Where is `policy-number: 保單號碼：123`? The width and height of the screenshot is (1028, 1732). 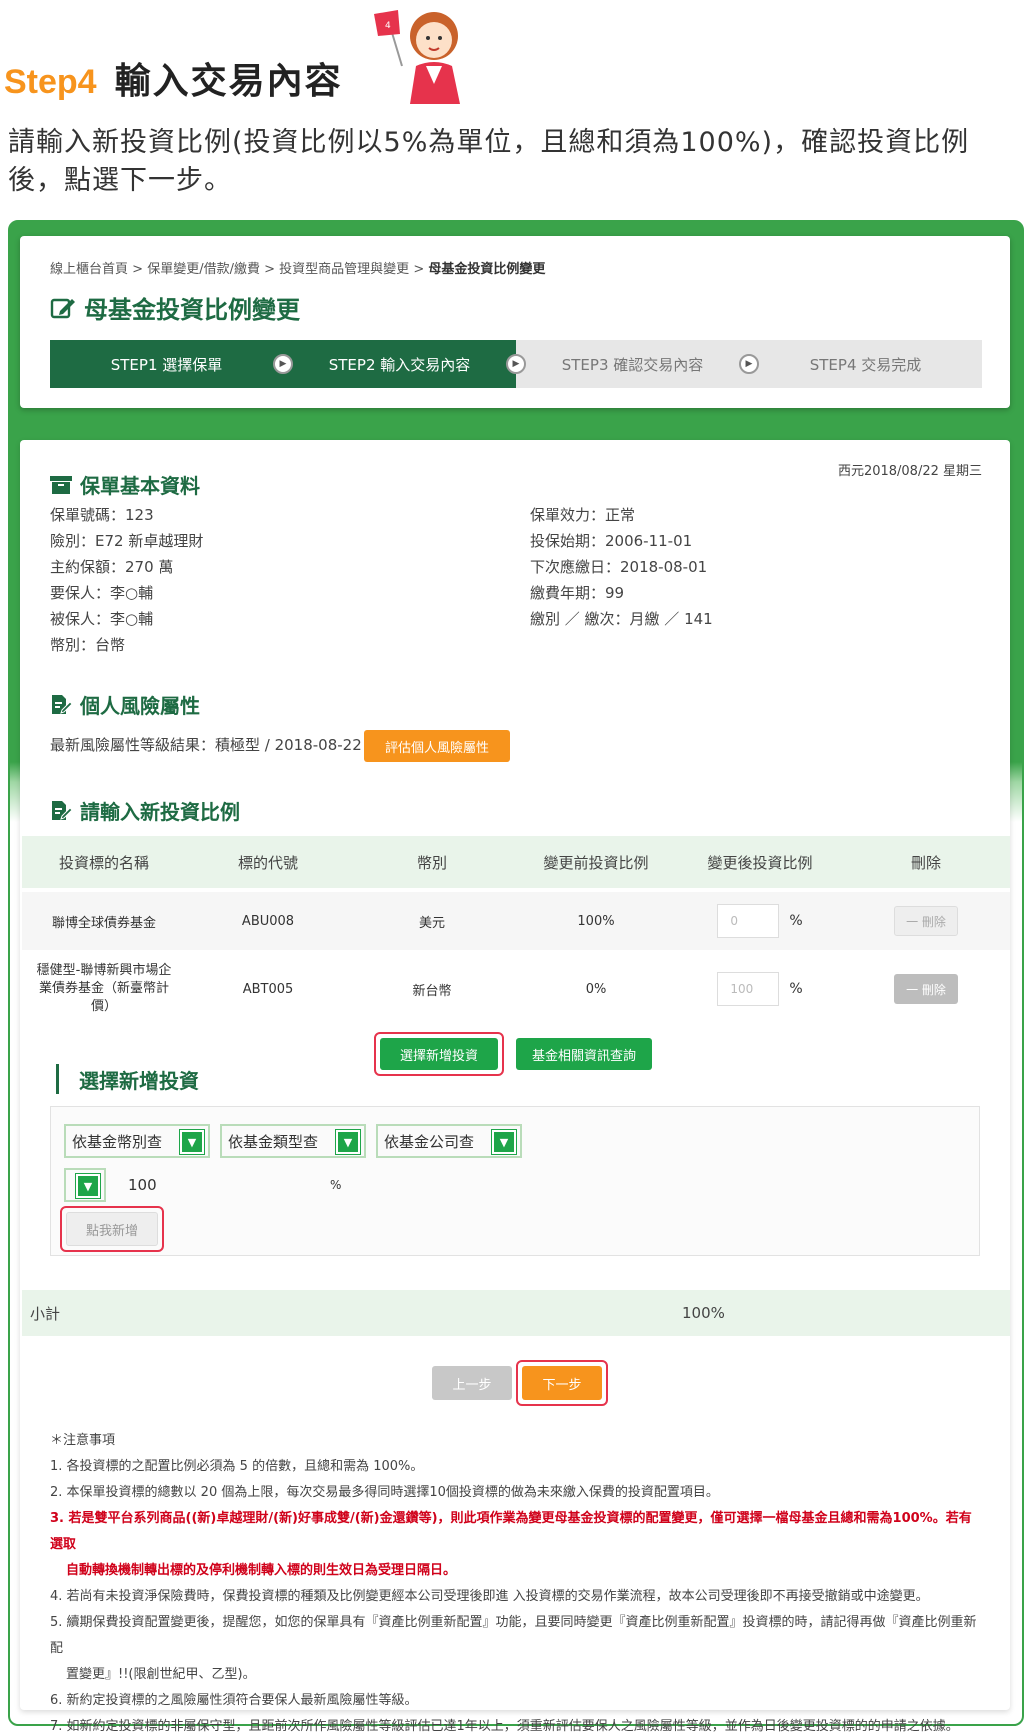
policy-number: 保單號碼：123 is located at coordinates (102, 515).